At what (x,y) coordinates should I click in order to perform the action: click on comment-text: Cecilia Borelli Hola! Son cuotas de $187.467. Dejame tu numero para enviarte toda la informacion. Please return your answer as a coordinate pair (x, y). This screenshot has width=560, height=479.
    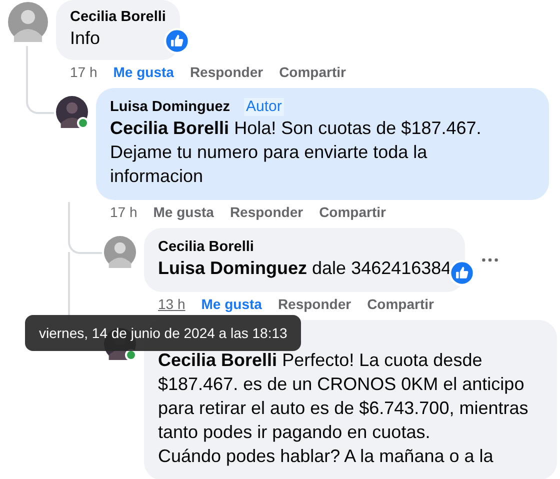
    Looking at the image, I should click on (296, 152).